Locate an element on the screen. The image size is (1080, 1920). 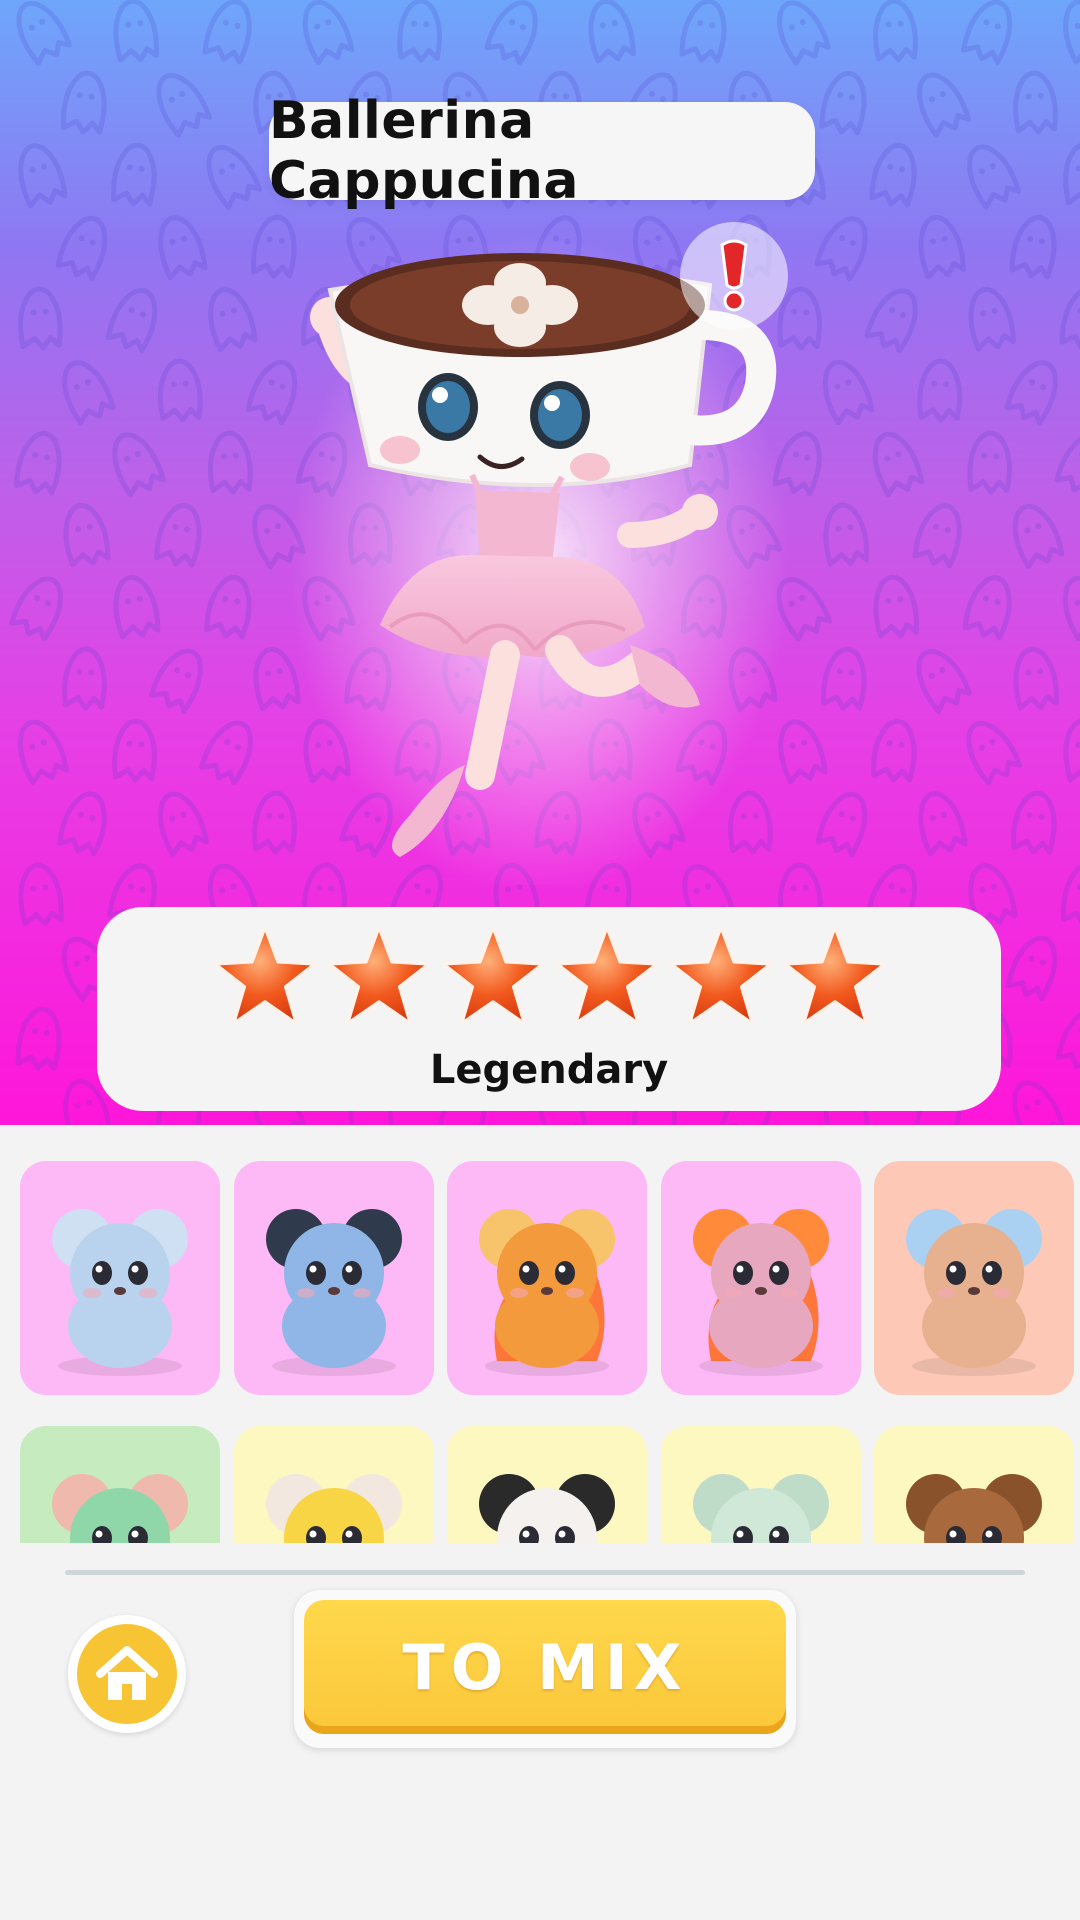
to-mix-button: TO MIX is located at coordinates (545, 1667).